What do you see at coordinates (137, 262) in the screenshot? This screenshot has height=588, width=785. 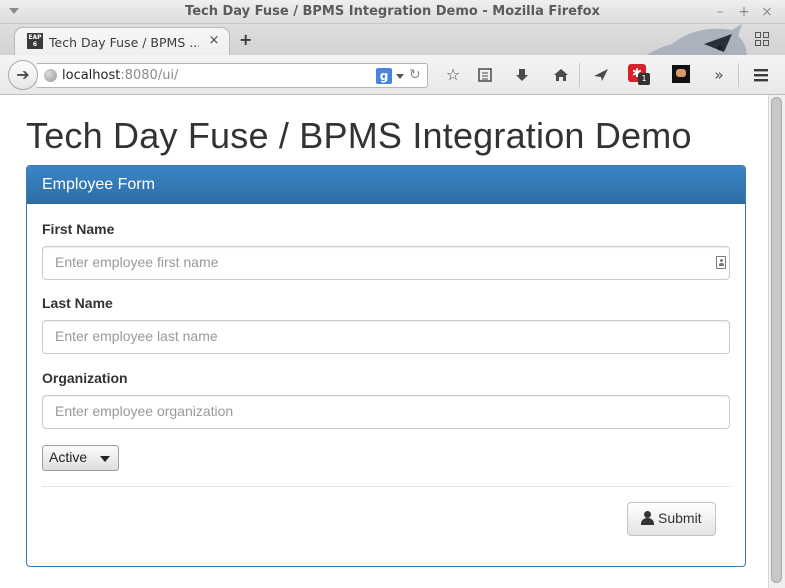 I see `first-name-placeholder: Enter employee first name` at bounding box center [137, 262].